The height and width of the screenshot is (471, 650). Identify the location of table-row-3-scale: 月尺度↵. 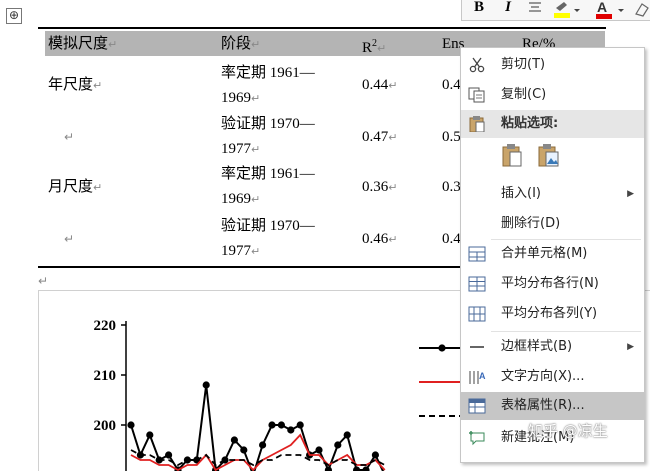
(75, 187).